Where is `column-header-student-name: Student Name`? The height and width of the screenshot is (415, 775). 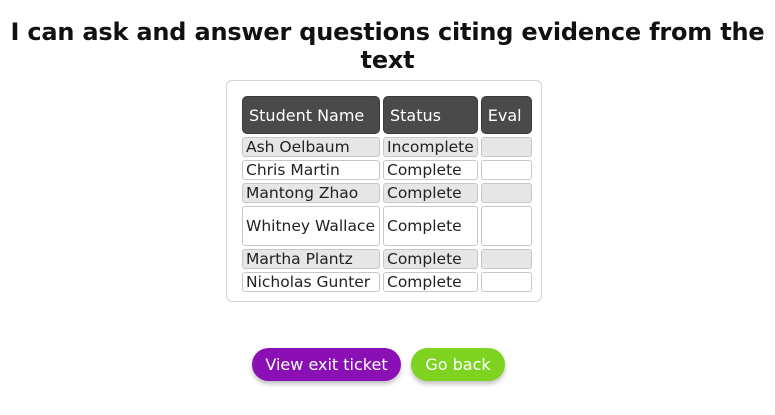 column-header-student-name: Student Name is located at coordinates (311, 115).